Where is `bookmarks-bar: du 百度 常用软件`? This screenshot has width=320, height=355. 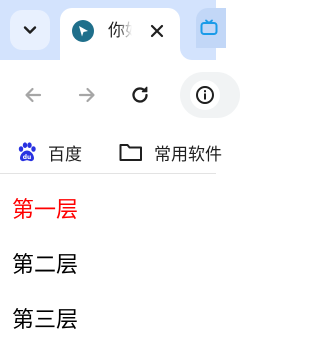 bookmarks-bar: du 百度 常用软件 is located at coordinates (111, 152).